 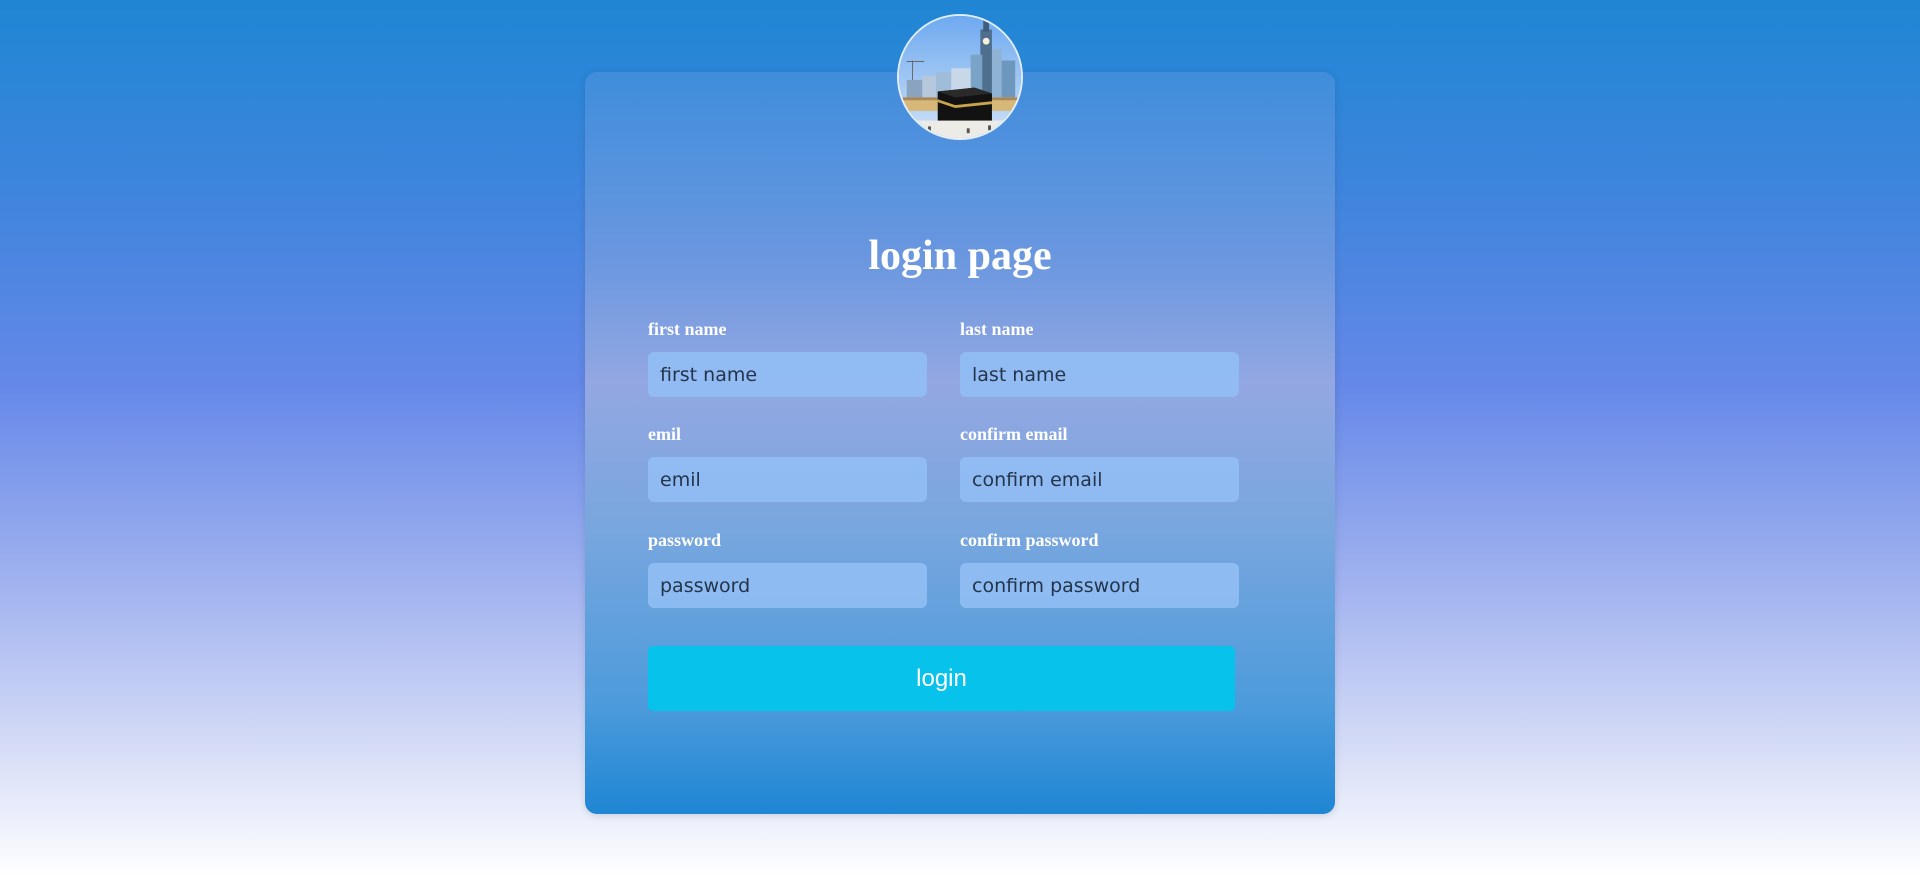 What do you see at coordinates (941, 678) in the screenshot?
I see `login-button: login` at bounding box center [941, 678].